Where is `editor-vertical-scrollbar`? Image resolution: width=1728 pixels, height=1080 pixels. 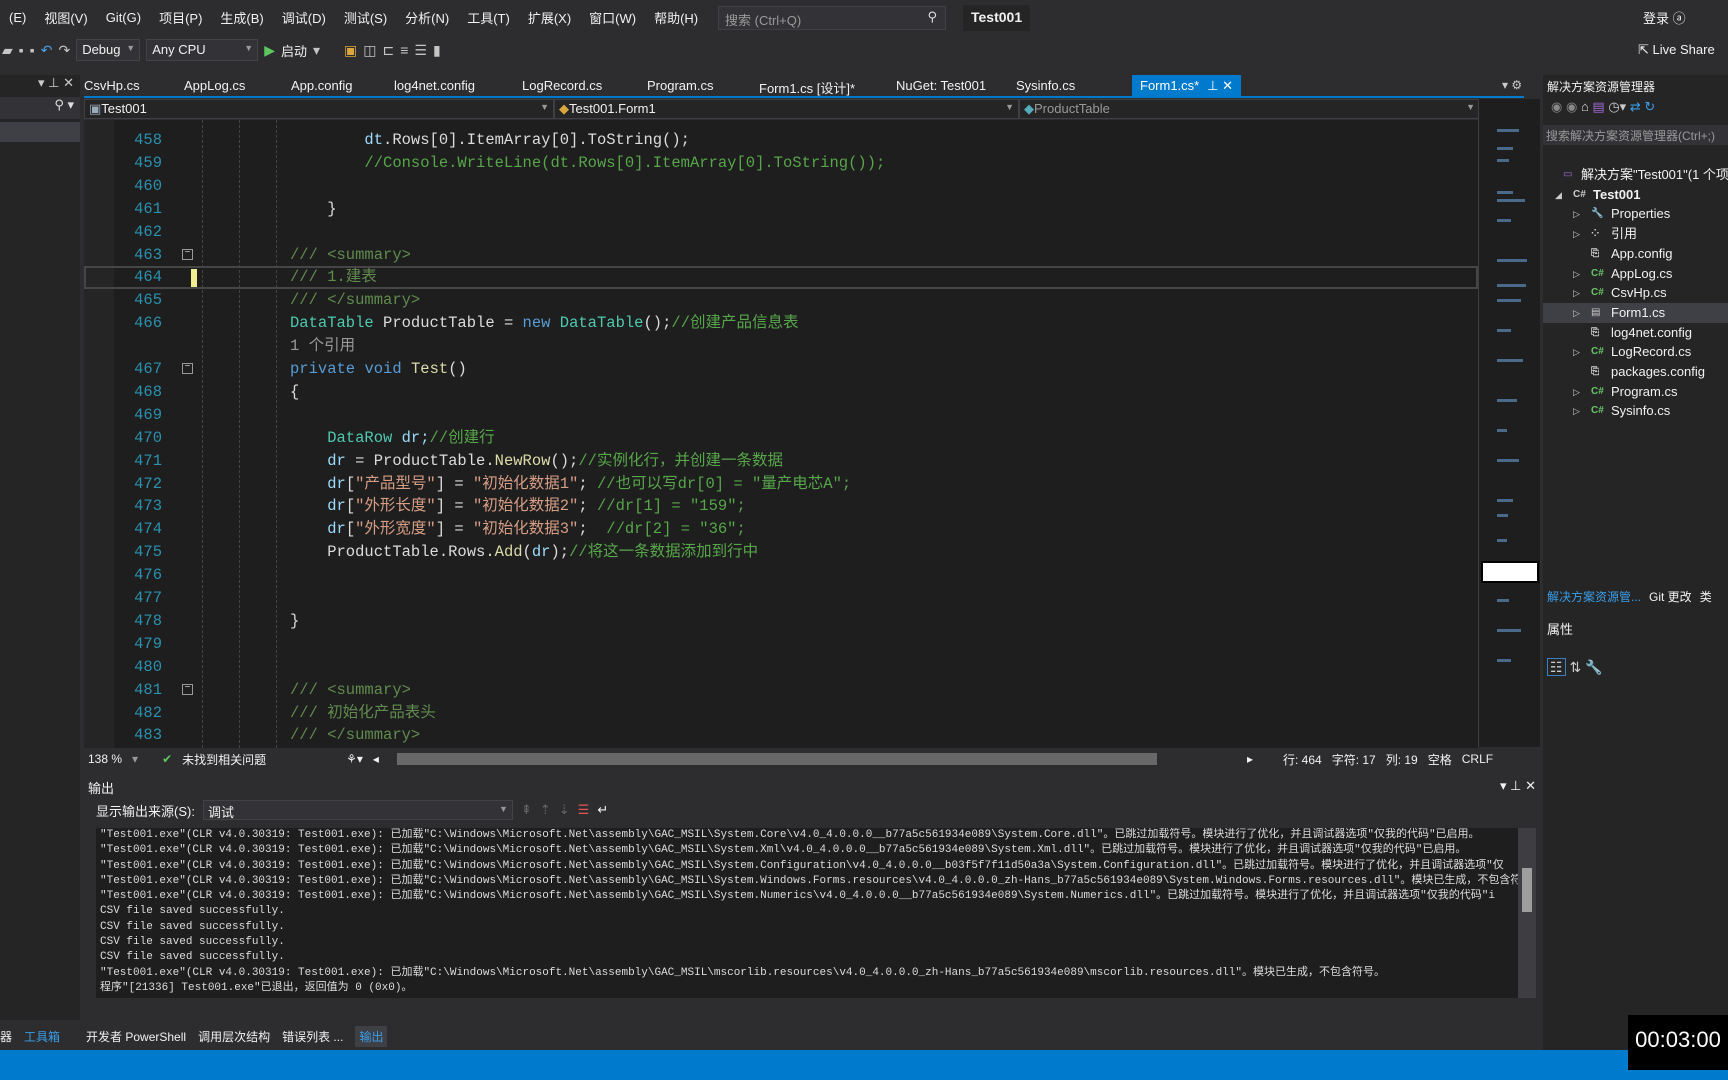
editor-vertical-scrollbar is located at coordinates (1509, 423).